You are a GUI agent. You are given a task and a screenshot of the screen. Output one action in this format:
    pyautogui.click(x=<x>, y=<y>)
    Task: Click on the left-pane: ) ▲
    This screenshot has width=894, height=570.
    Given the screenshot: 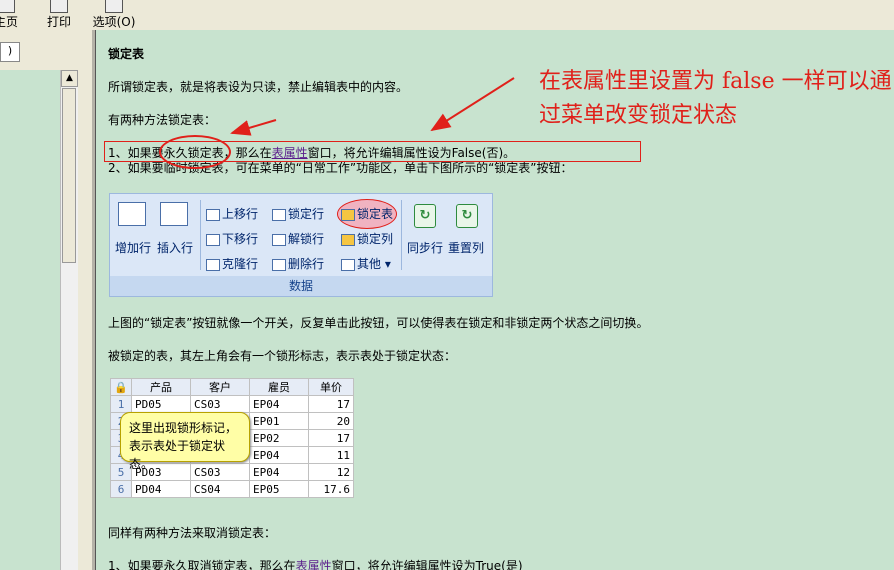 What is the action you would take?
    pyautogui.click(x=46, y=300)
    